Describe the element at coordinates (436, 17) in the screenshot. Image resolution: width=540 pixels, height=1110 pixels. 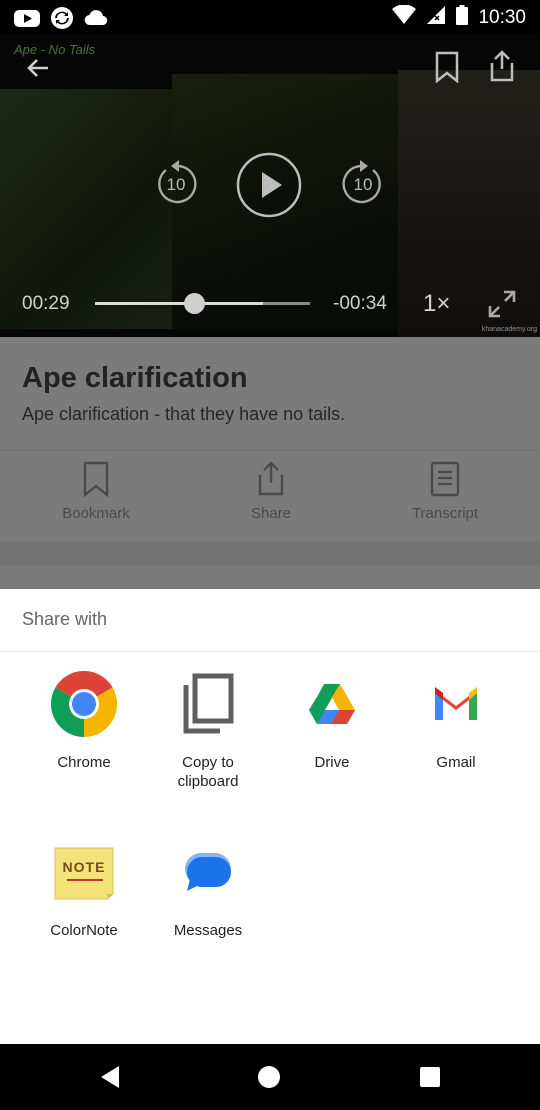
I see `signal-icon` at that location.